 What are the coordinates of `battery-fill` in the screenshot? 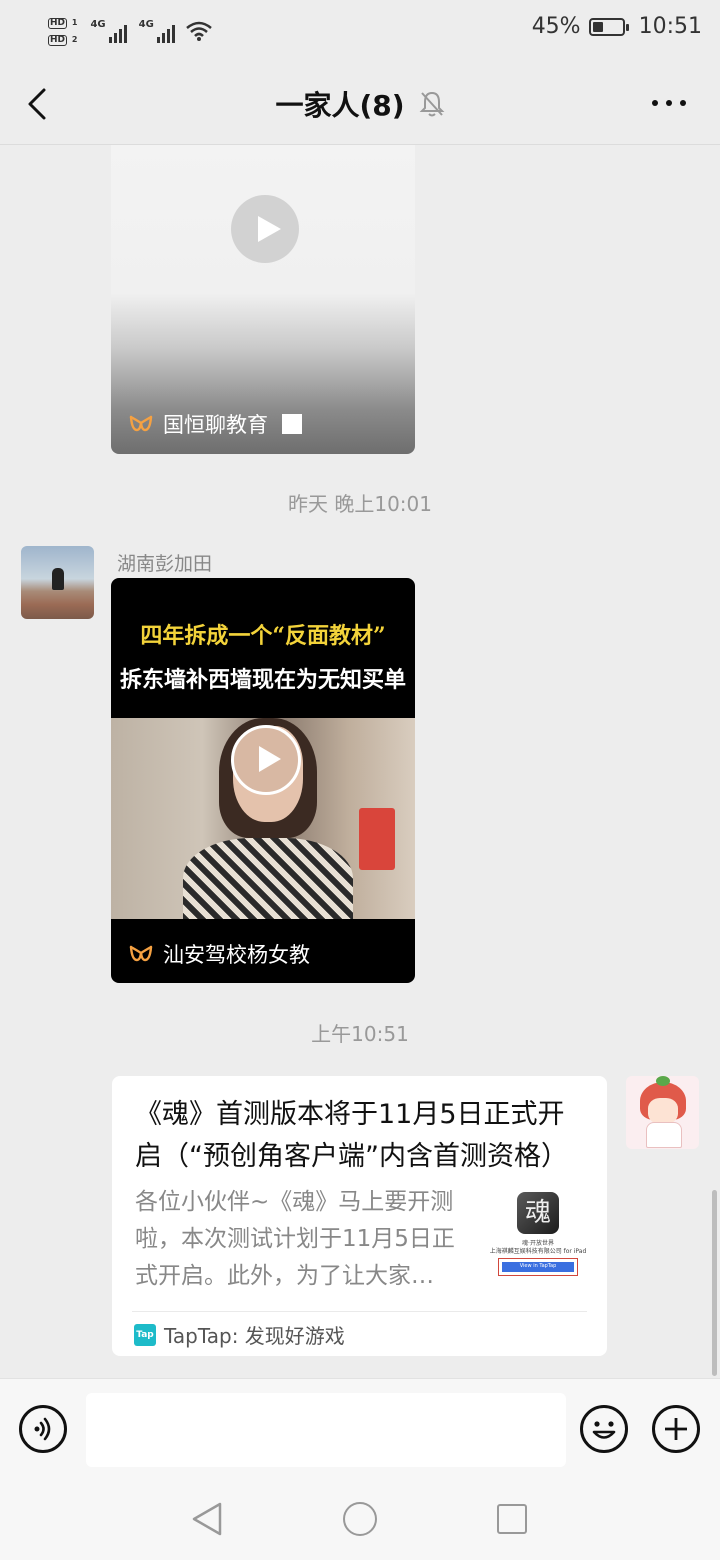 It's located at (597, 26).